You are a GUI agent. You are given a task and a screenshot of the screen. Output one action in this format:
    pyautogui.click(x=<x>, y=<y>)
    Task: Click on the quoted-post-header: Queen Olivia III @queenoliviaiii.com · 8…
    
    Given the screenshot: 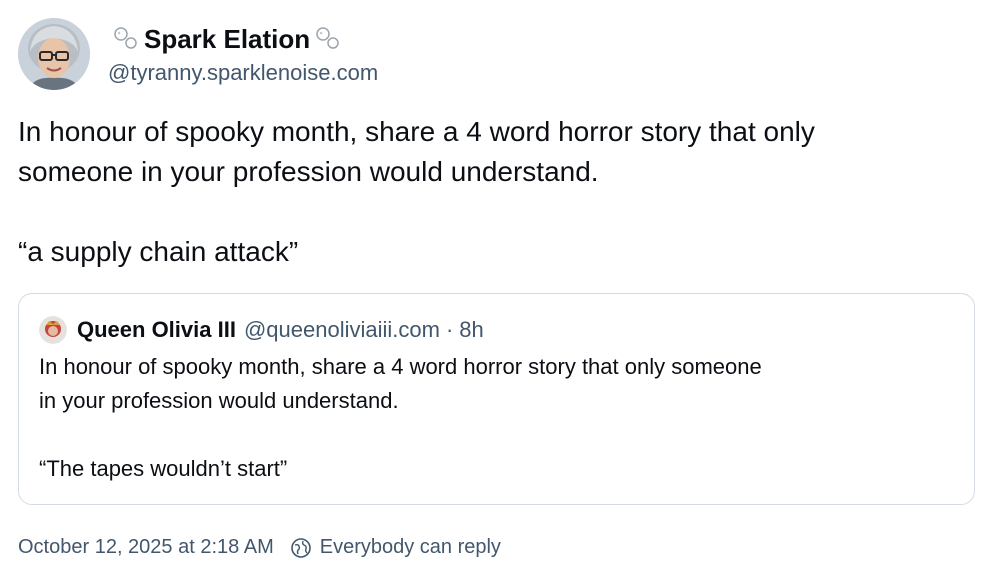 What is the action you would take?
    pyautogui.click(x=261, y=330)
    